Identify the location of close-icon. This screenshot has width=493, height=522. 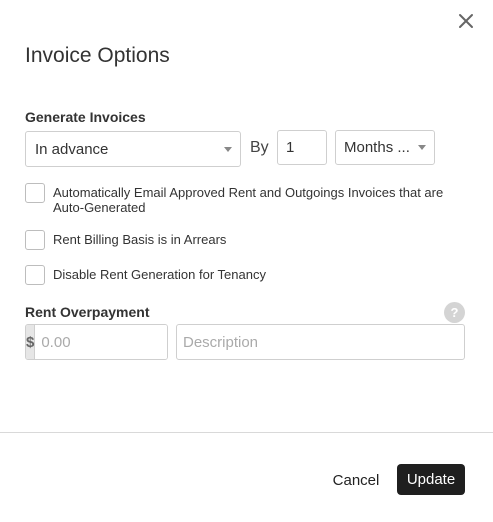
(466, 21).